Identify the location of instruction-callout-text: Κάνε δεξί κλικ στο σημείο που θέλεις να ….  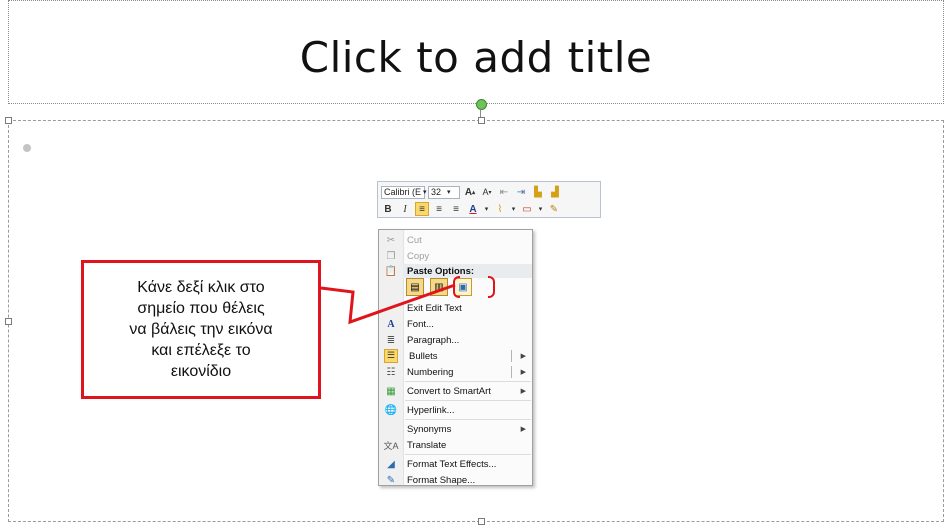
(201, 329).